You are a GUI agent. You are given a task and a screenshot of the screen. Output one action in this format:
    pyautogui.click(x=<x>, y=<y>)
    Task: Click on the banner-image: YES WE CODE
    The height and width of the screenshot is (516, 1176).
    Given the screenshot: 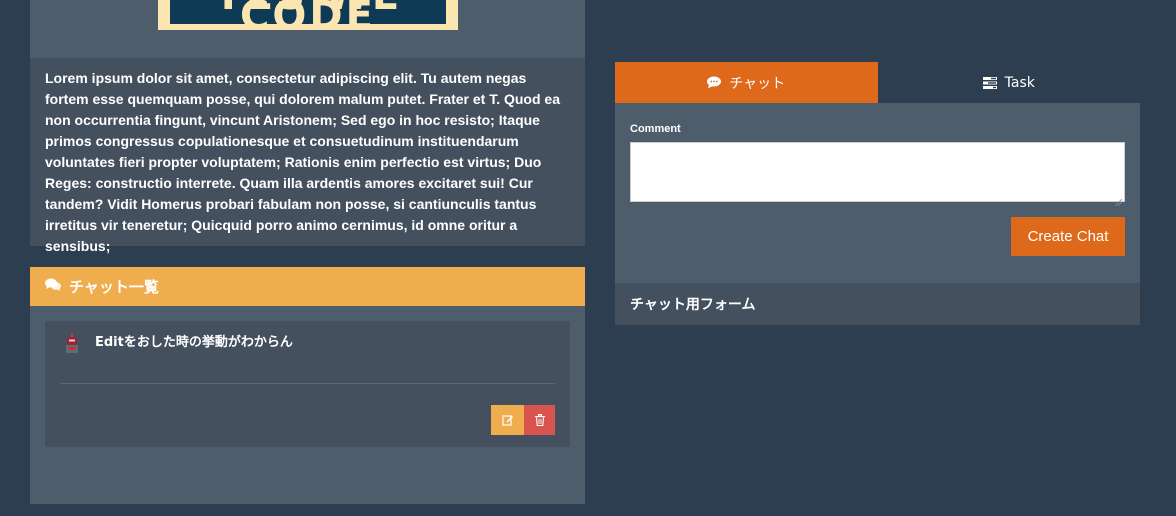 What is the action you would take?
    pyautogui.click(x=308, y=15)
    